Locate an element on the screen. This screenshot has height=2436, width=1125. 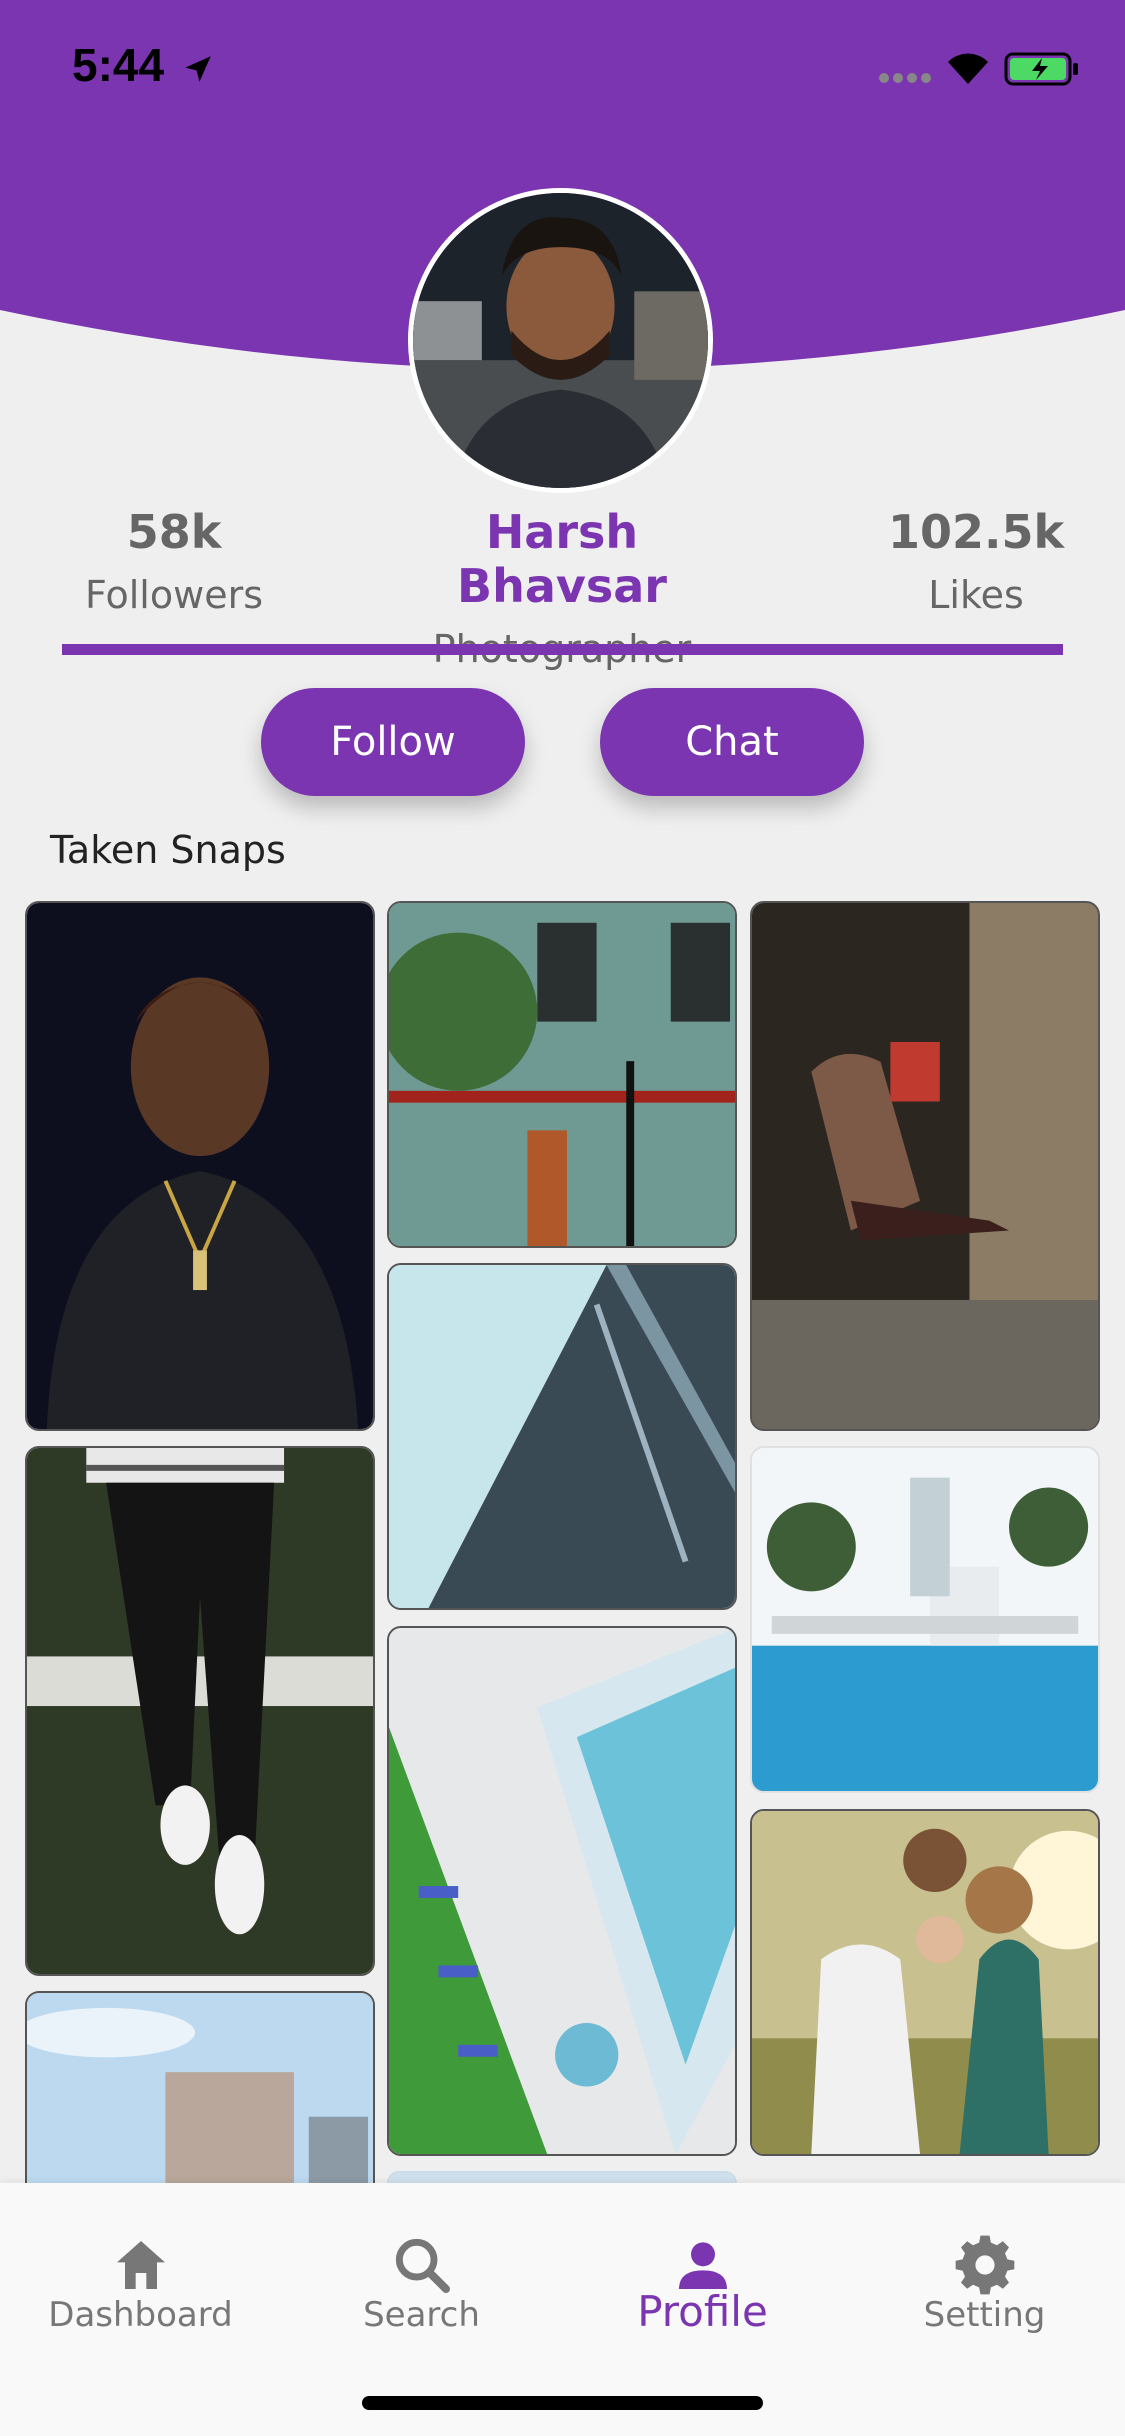
status-bar: 5:44 is located at coordinates (562, 70).